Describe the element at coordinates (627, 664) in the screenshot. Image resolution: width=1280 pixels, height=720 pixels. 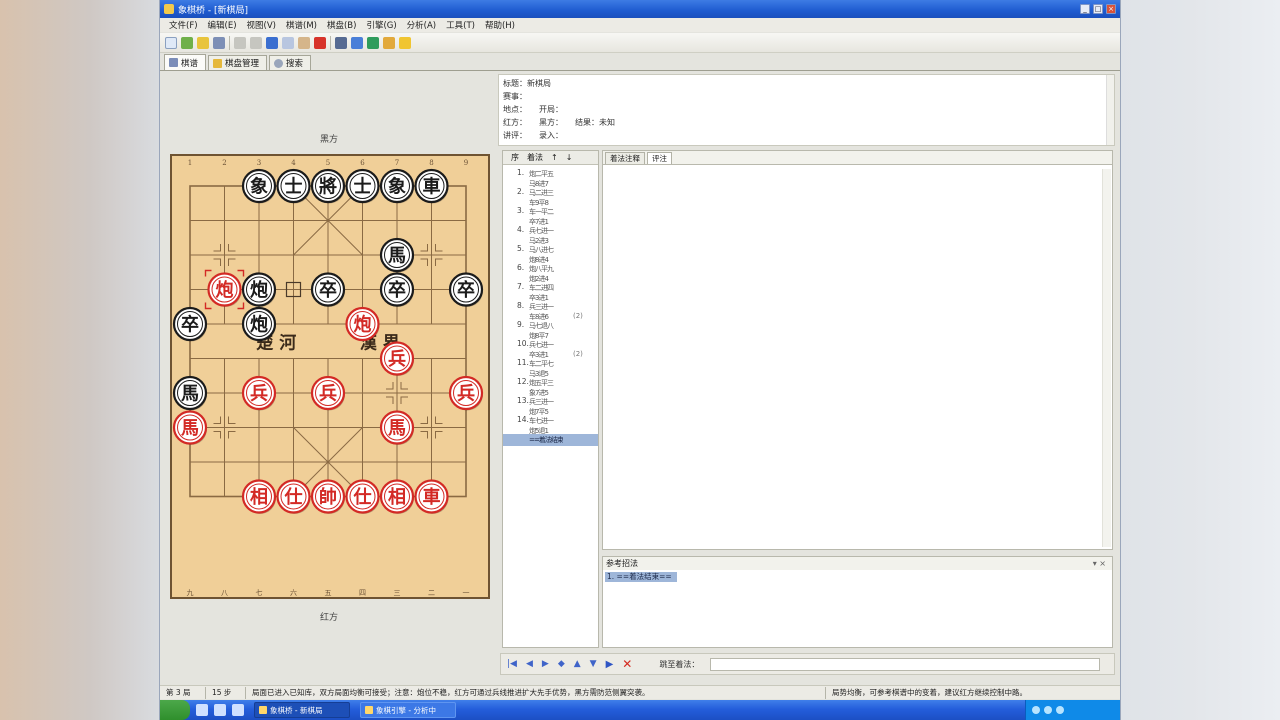
I see `stop-button: ✕` at that location.